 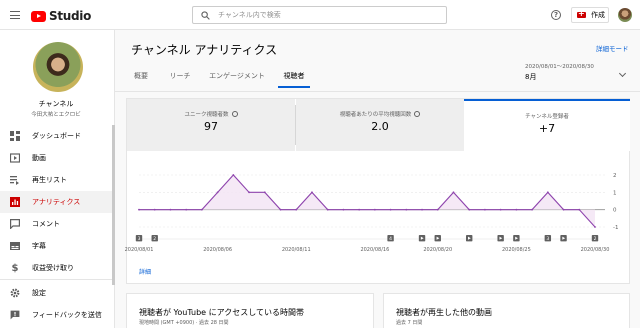 What do you see at coordinates (39, 246) in the screenshot?
I see `sidebar-item-label: 字幕` at bounding box center [39, 246].